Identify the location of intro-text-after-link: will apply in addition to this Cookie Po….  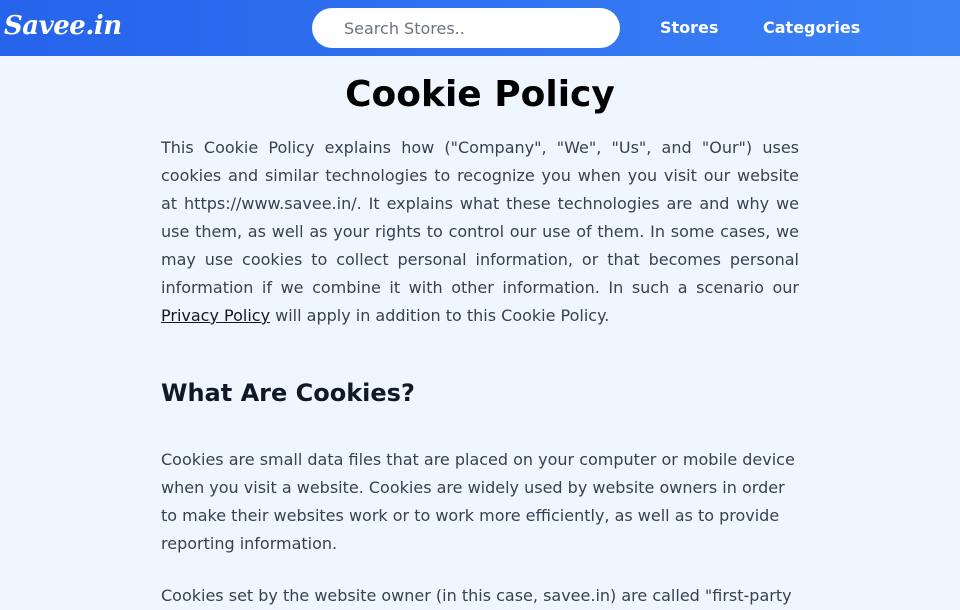
(440, 315).